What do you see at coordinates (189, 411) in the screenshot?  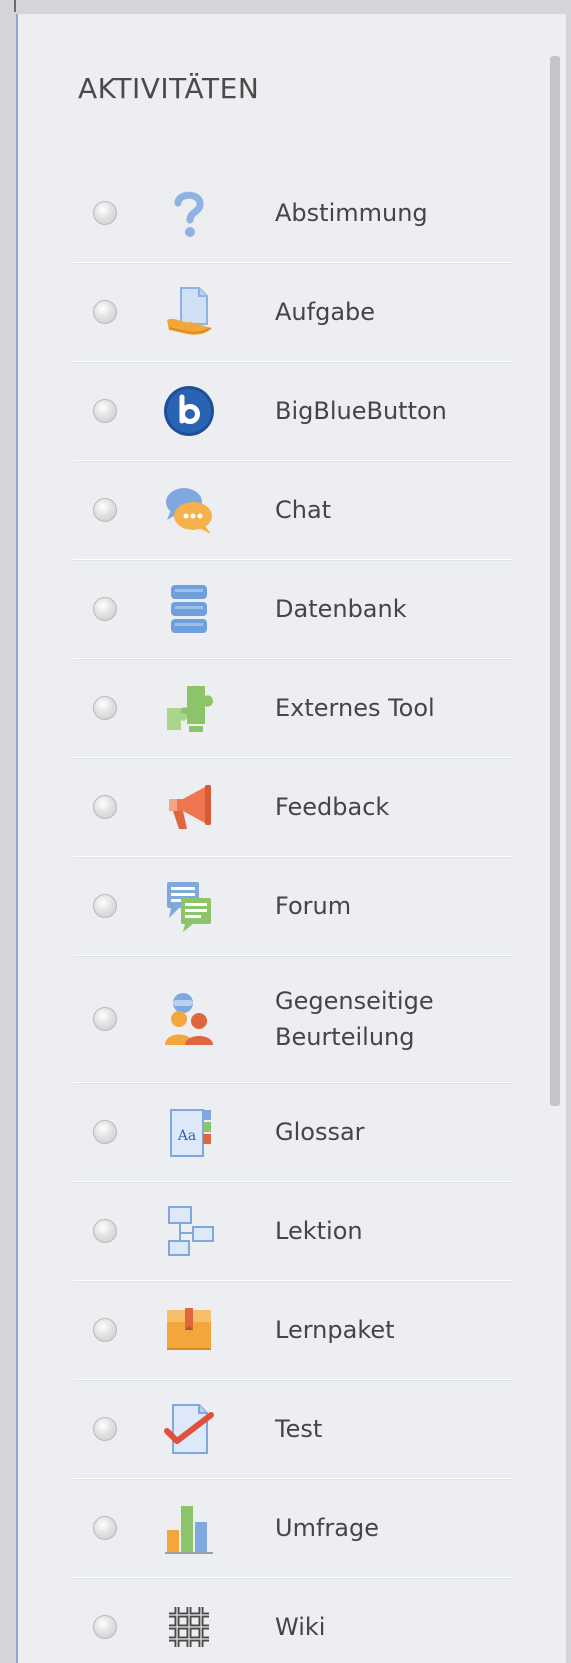 I see `bigbluebutton-logo-icon` at bounding box center [189, 411].